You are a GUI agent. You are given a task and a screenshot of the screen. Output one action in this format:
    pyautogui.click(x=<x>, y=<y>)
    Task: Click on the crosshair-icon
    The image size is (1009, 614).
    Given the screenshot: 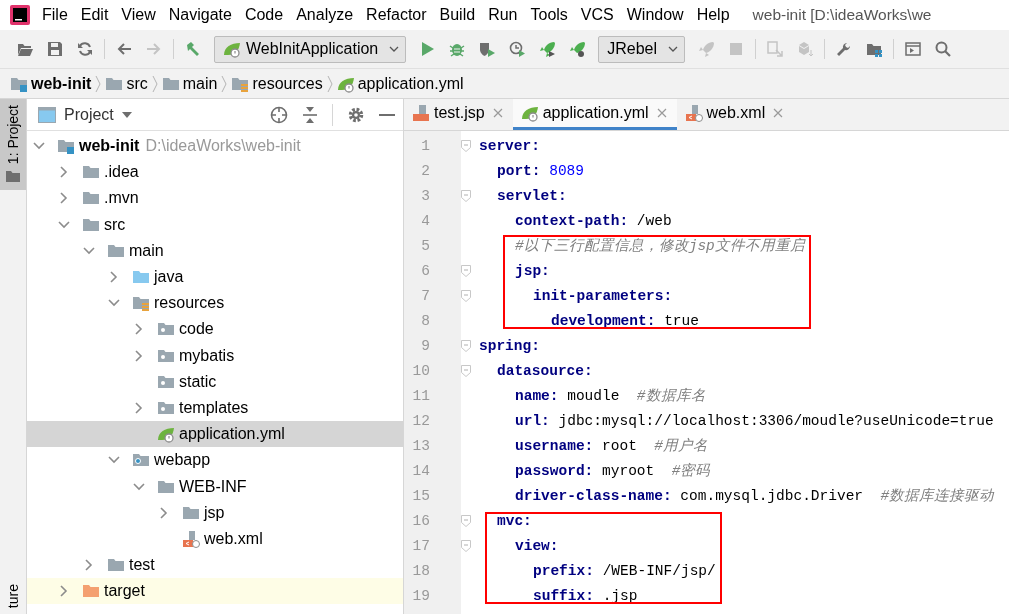 What is the action you would take?
    pyautogui.click(x=279, y=114)
    